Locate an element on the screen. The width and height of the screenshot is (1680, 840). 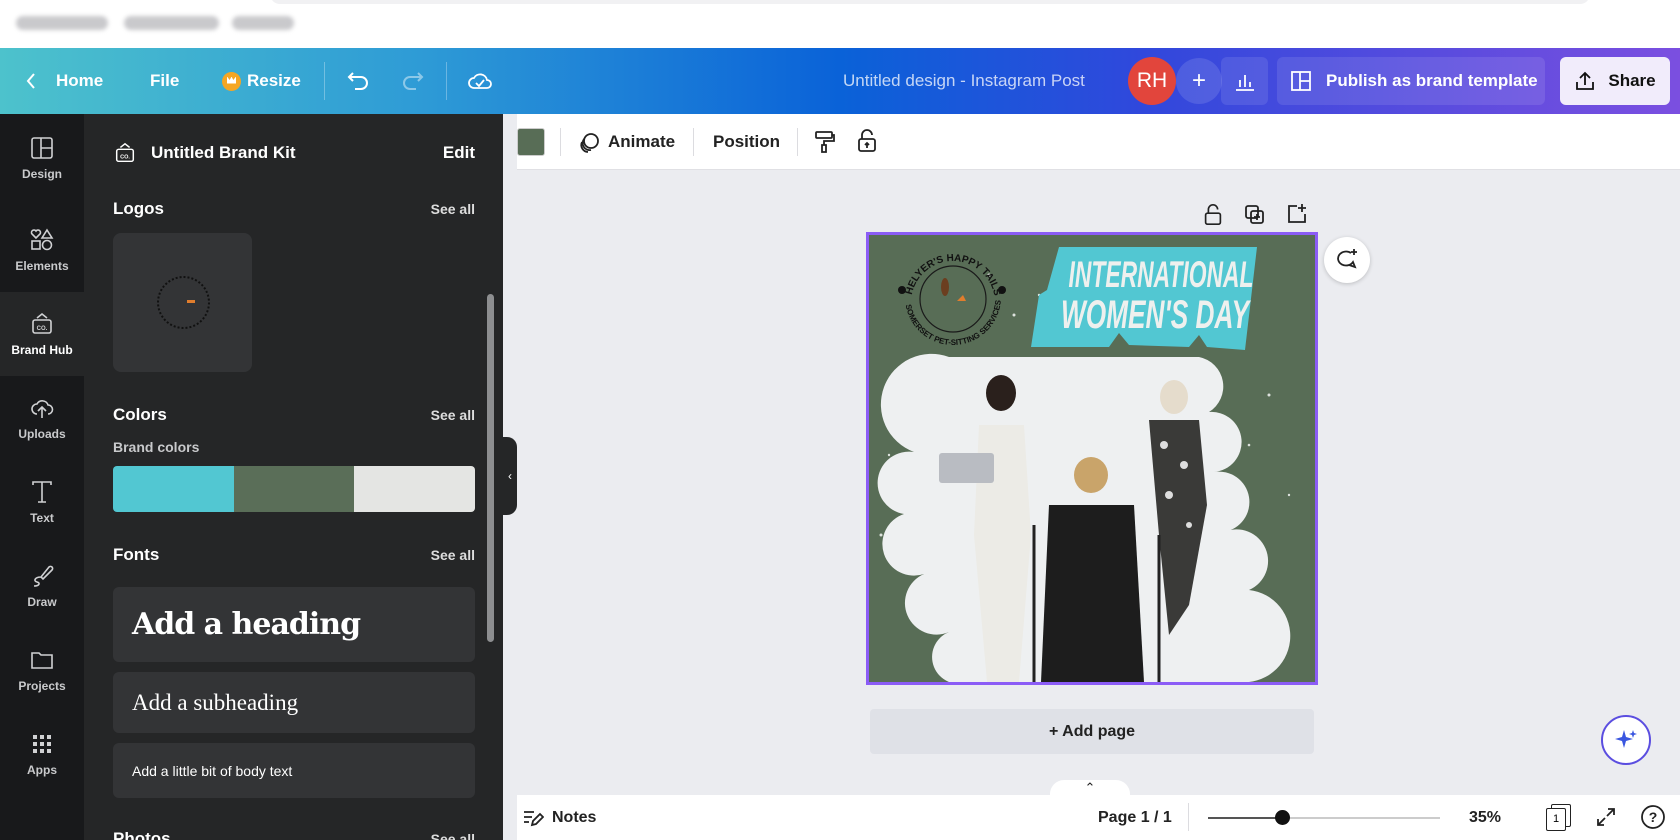
rail-item-apps: Apps is located at coordinates (42, 754).